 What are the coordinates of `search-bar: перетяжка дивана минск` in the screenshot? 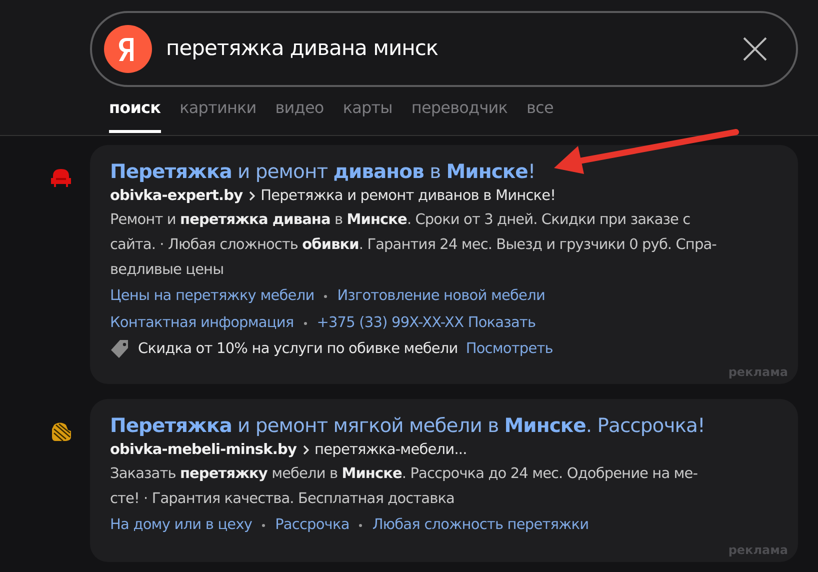 It's located at (444, 49).